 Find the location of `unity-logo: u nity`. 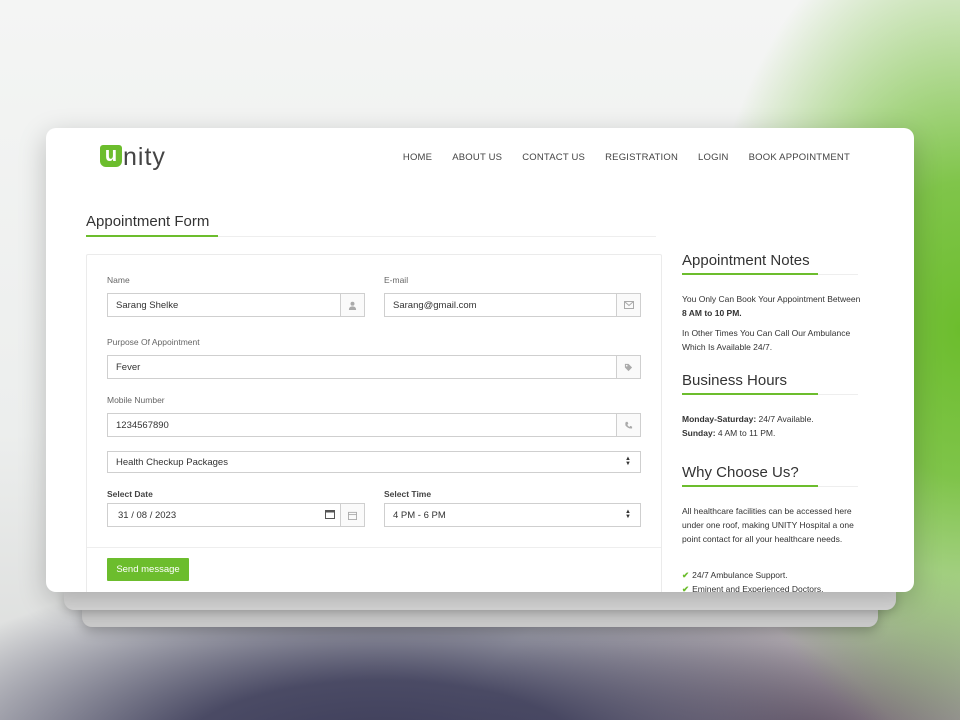

unity-logo: u nity is located at coordinates (133, 155).